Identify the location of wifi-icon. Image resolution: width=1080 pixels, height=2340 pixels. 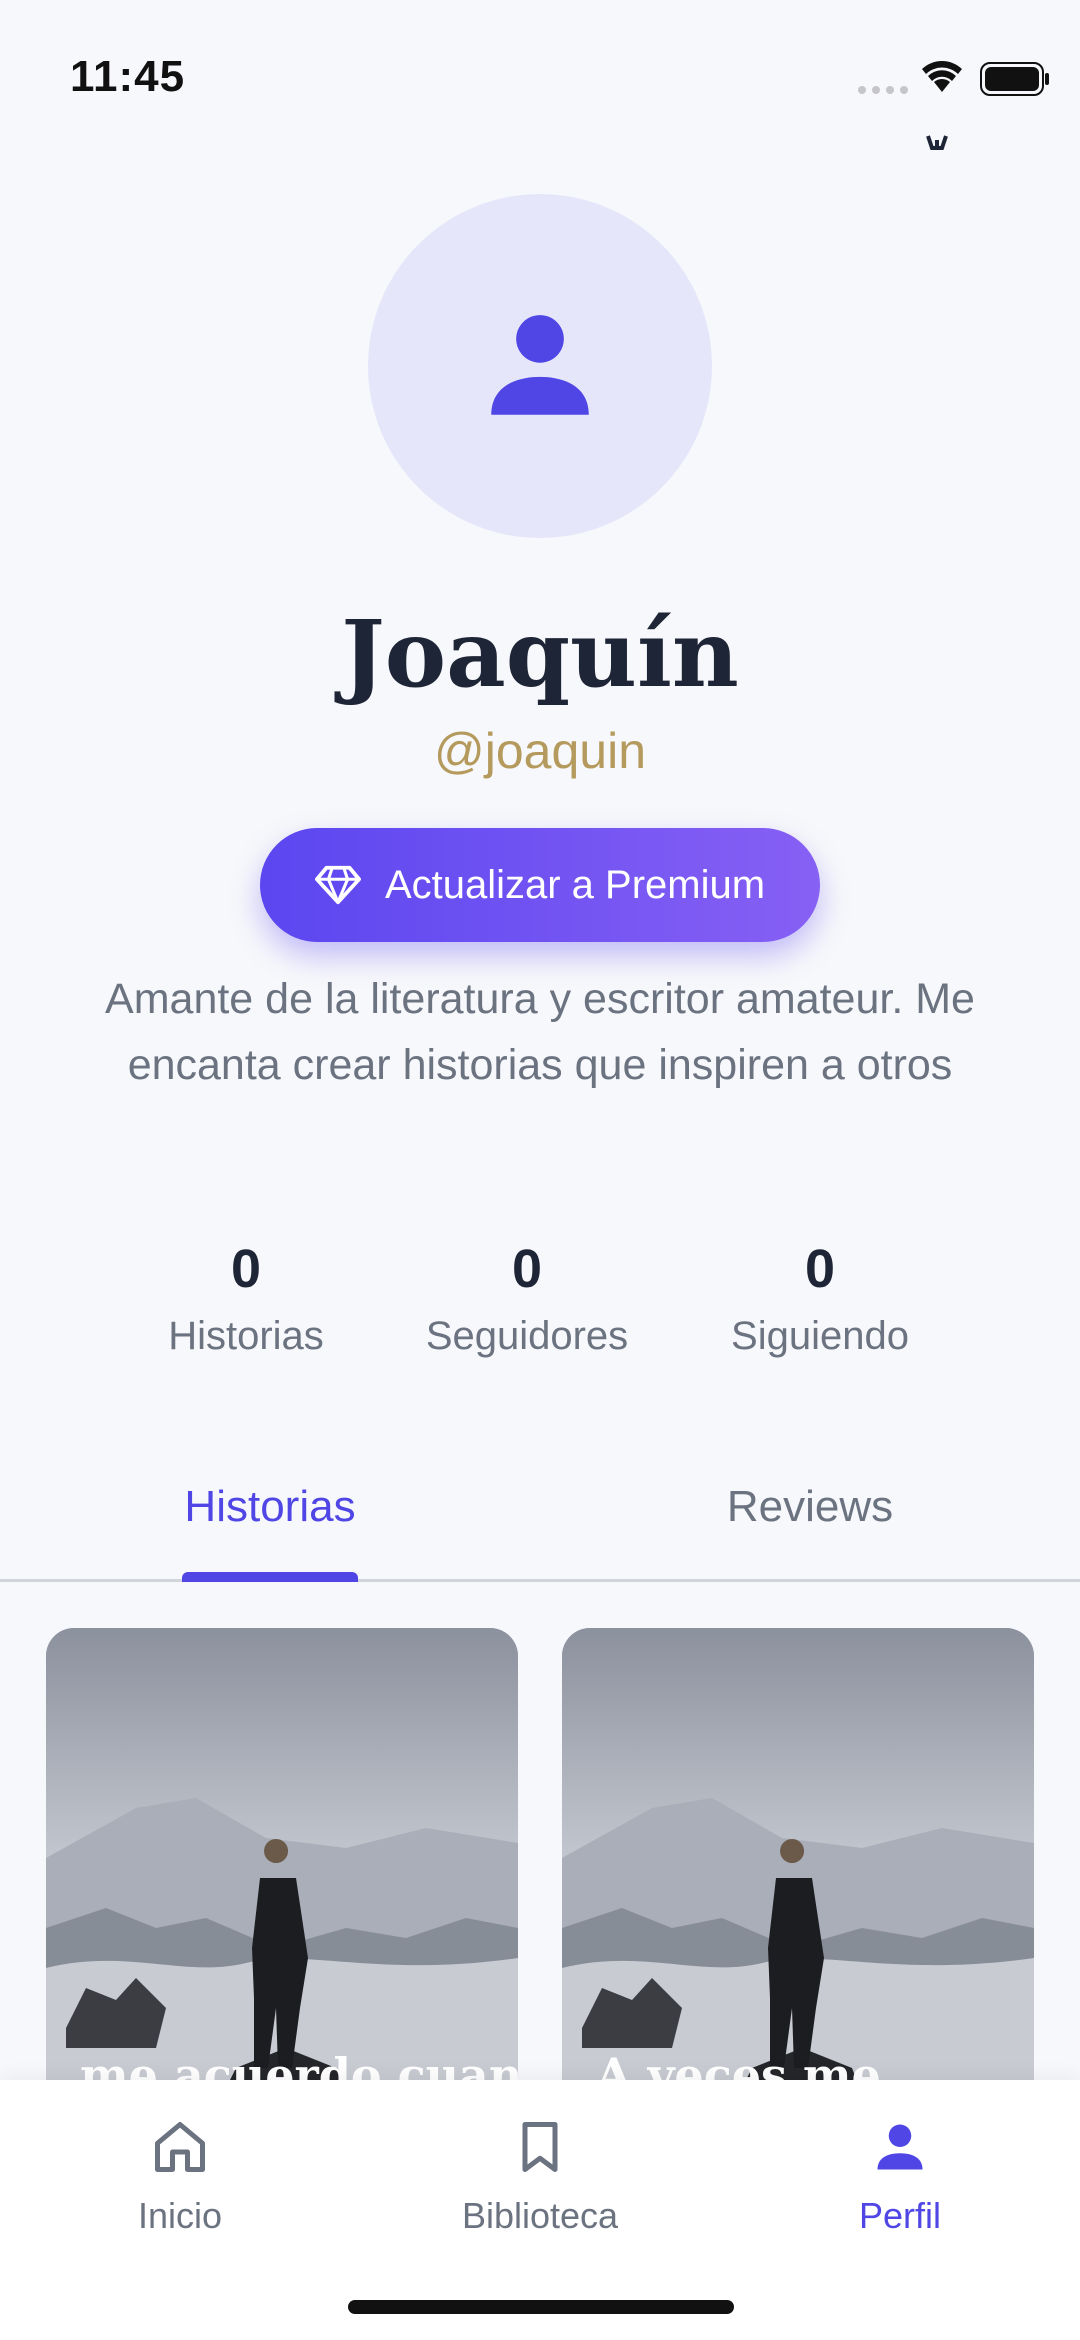
(942, 76).